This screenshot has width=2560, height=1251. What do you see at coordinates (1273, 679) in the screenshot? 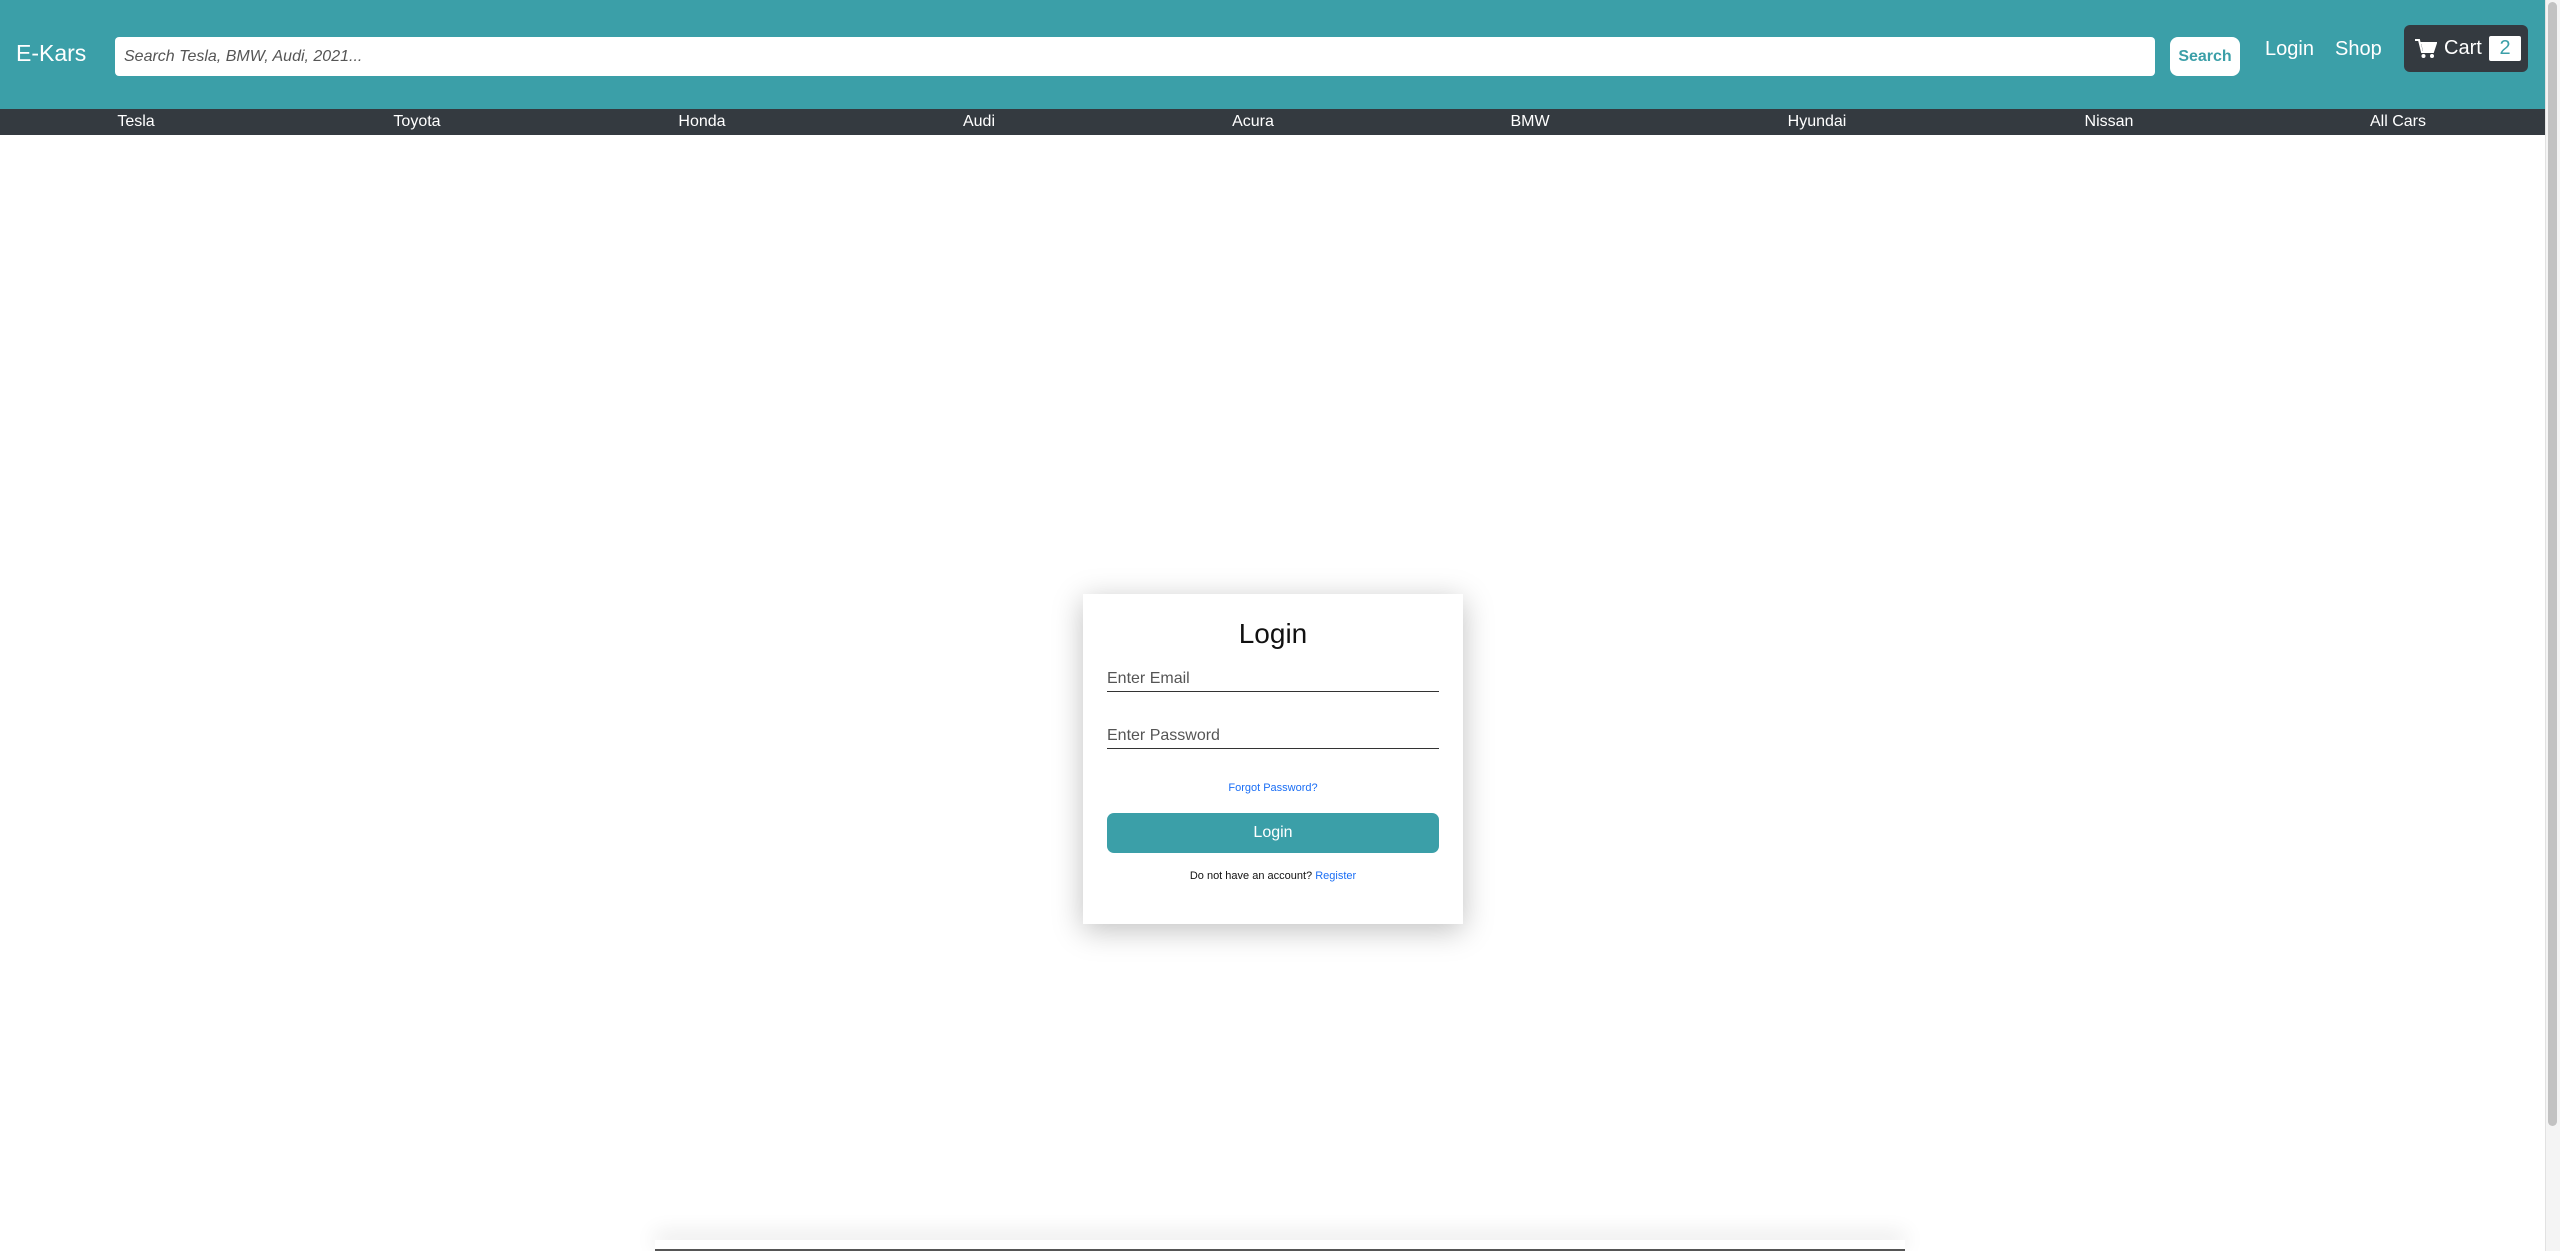
I see `email-field` at bounding box center [1273, 679].